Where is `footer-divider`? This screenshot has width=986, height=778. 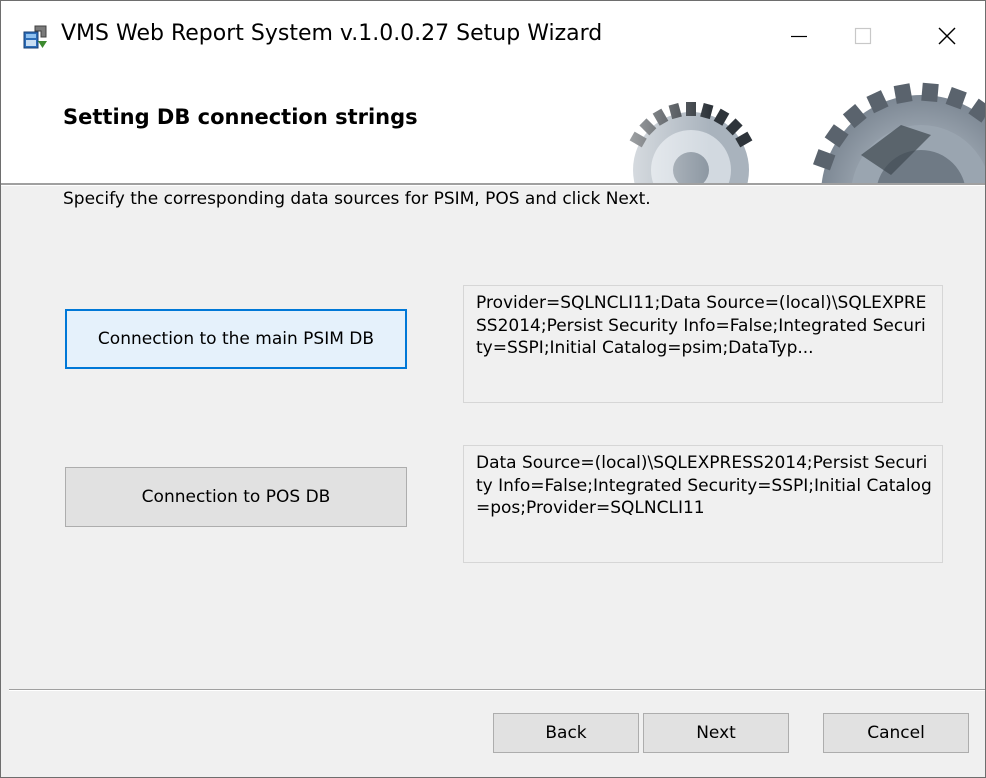
footer-divider is located at coordinates (497, 690).